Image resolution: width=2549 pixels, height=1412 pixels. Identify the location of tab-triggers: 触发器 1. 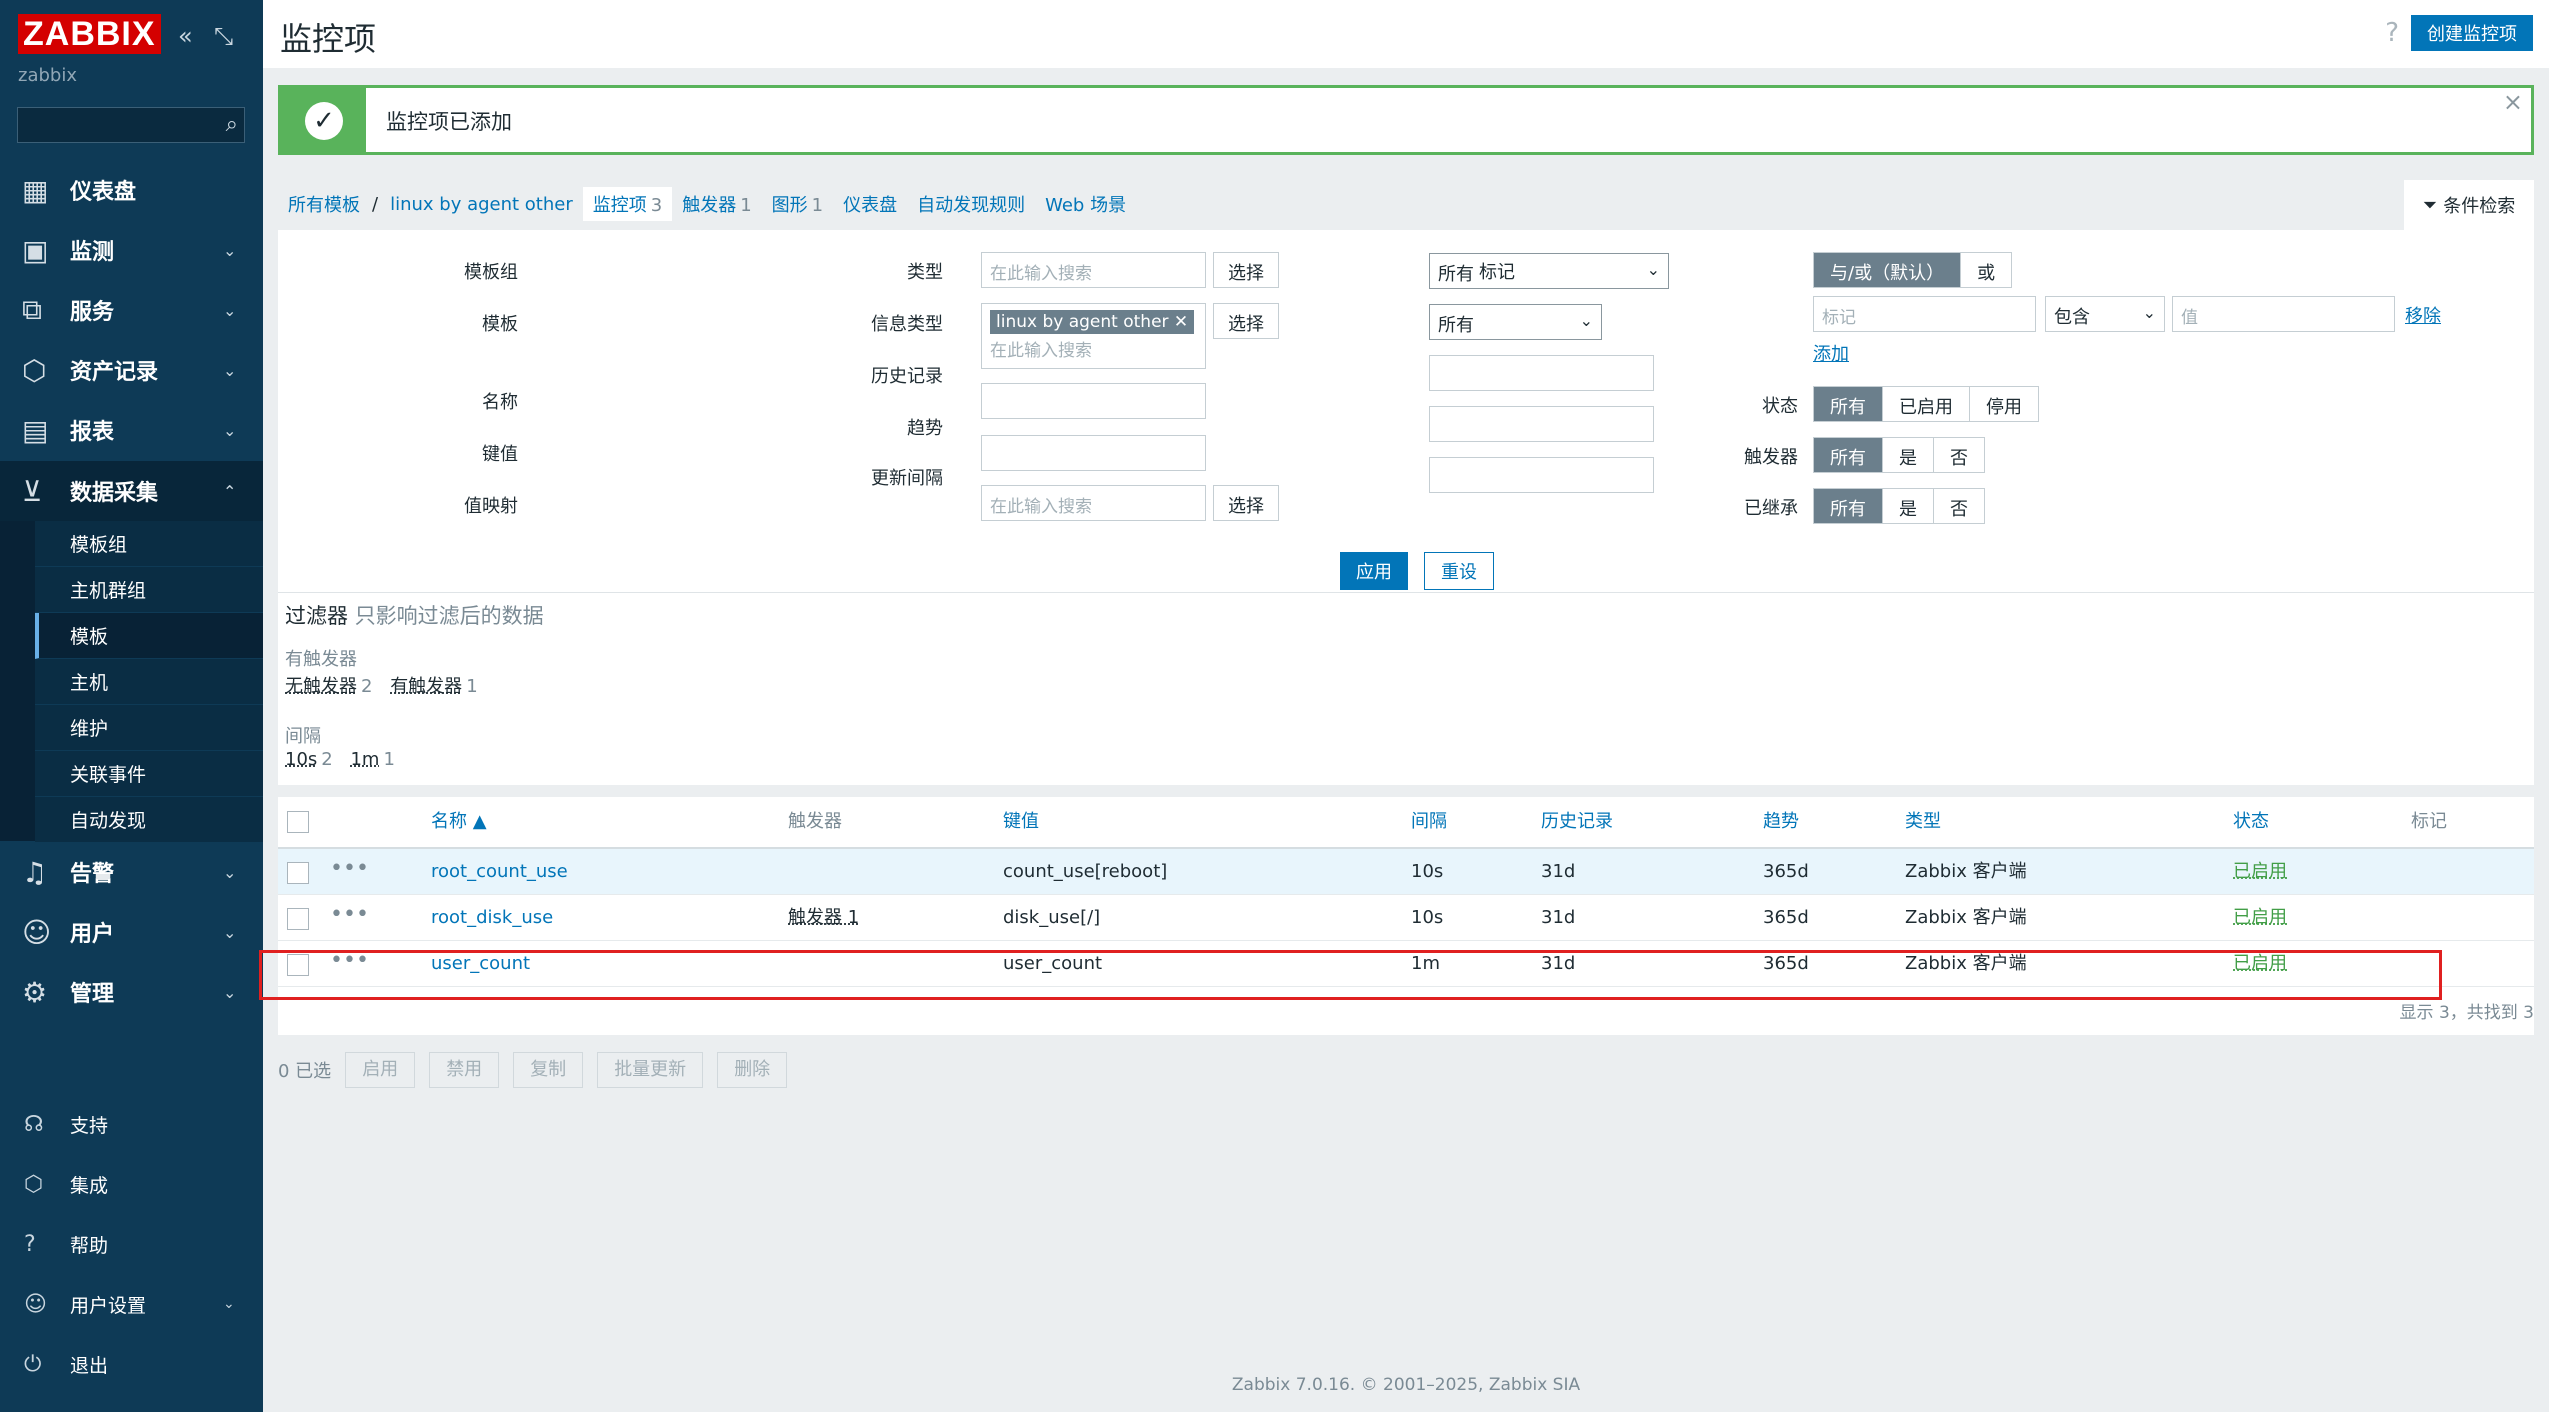
(716, 204).